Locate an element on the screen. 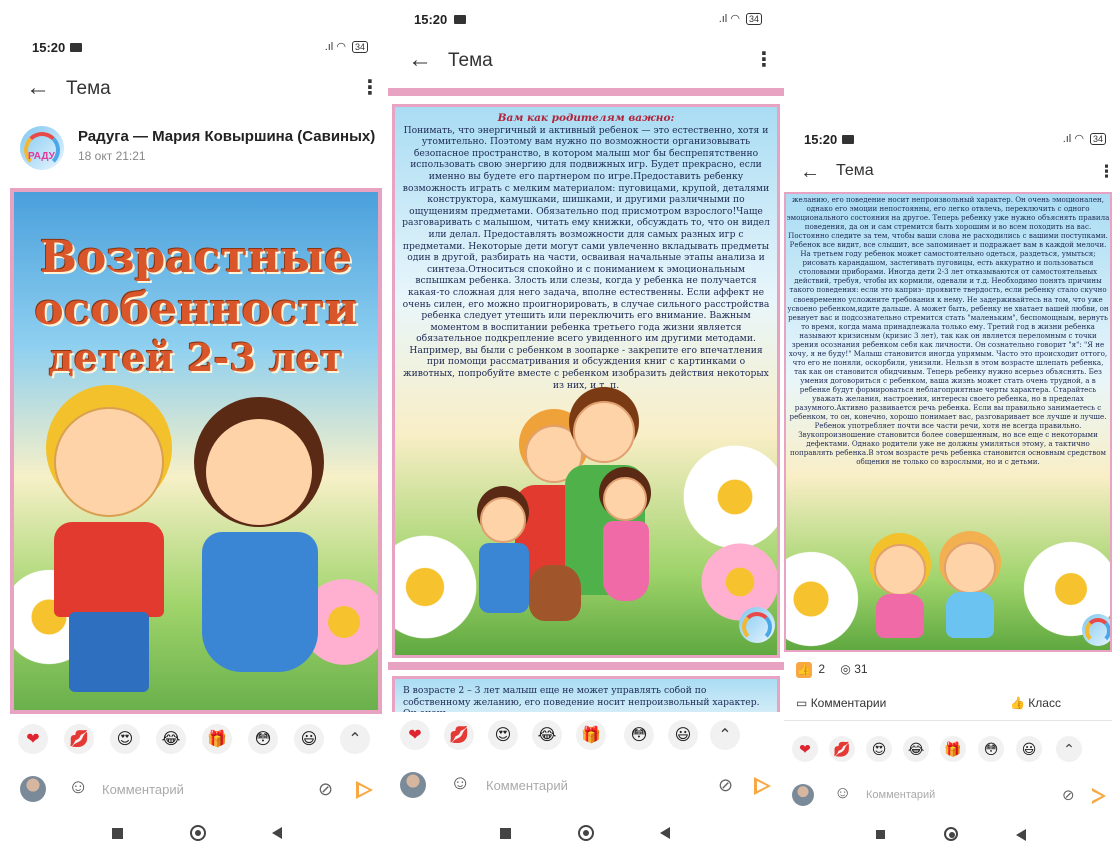 Image resolution: width=1112 pixels, height=843 pixels. battery-icon: 34 is located at coordinates (359, 47).